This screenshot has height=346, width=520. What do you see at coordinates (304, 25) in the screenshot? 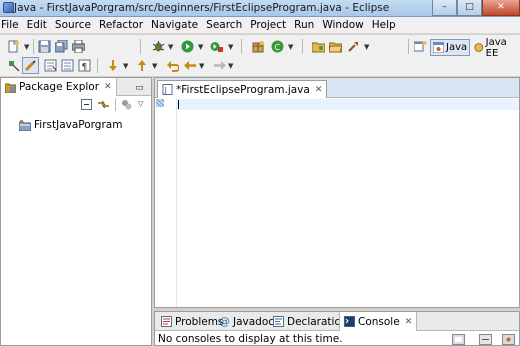
I see `menu-run: Run` at bounding box center [304, 25].